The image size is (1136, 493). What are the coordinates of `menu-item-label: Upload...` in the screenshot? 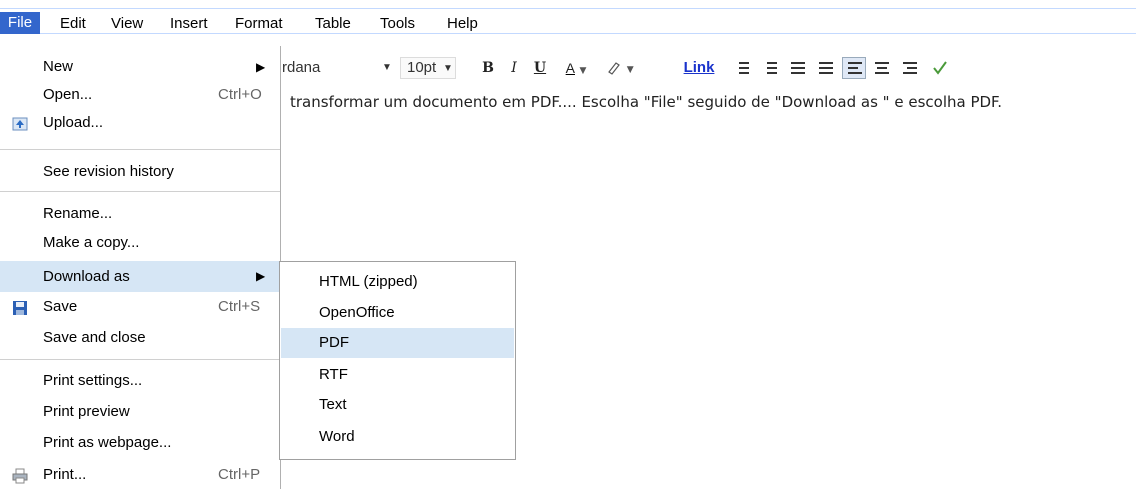 It's located at (73, 122).